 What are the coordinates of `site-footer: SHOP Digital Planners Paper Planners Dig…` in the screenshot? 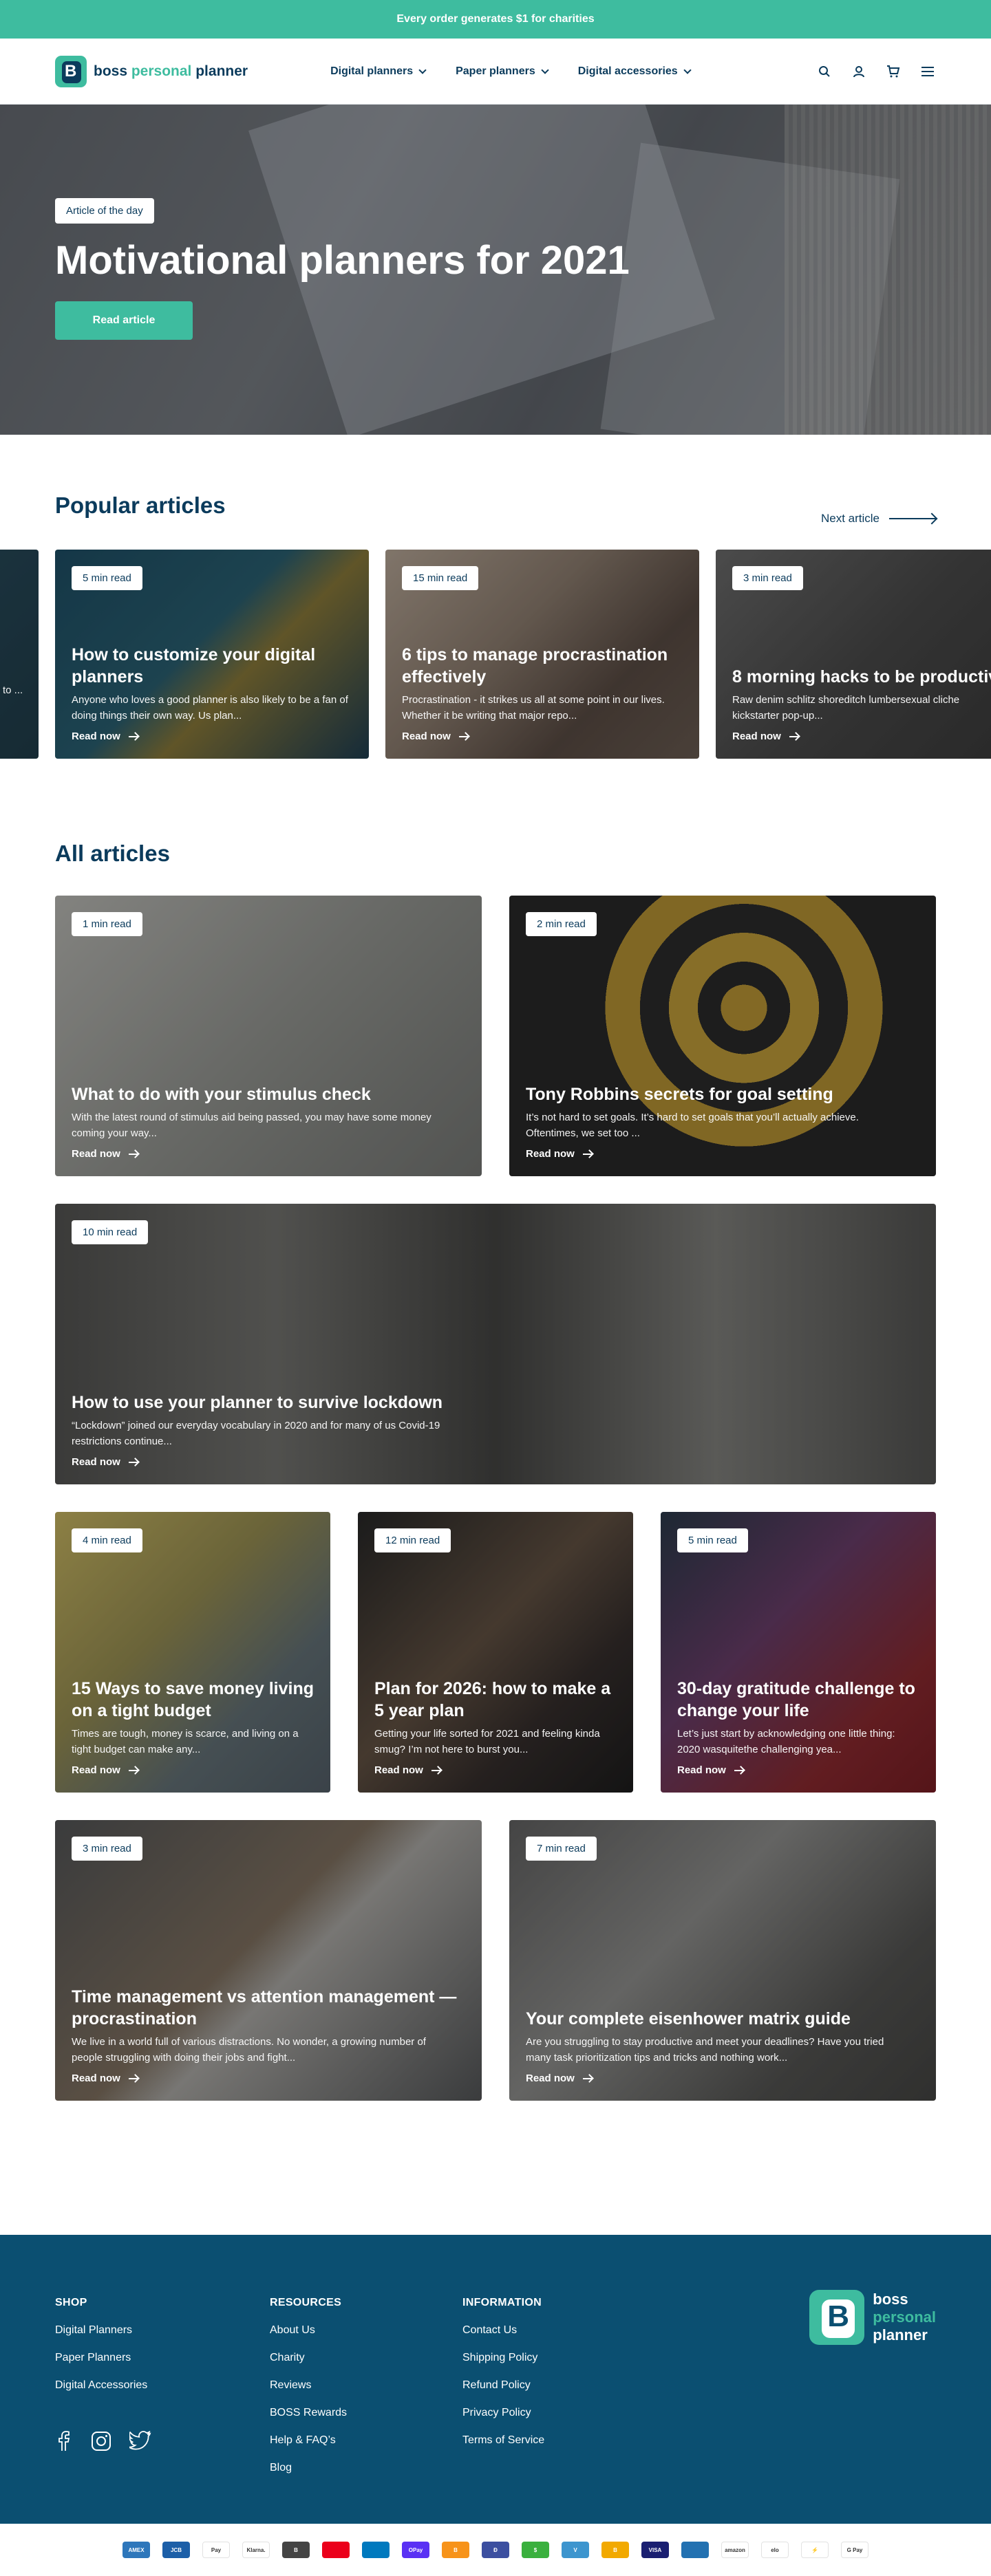 It's located at (495, 2379).